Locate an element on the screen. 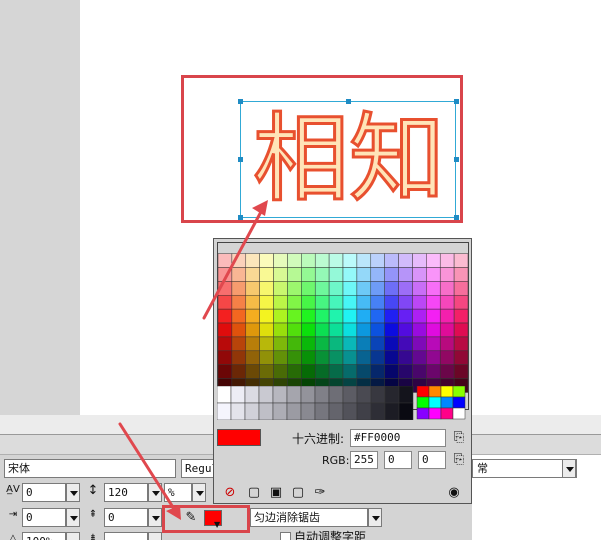 This screenshot has width=601, height=540. color-swatch-grid is located at coordinates (343, 326).